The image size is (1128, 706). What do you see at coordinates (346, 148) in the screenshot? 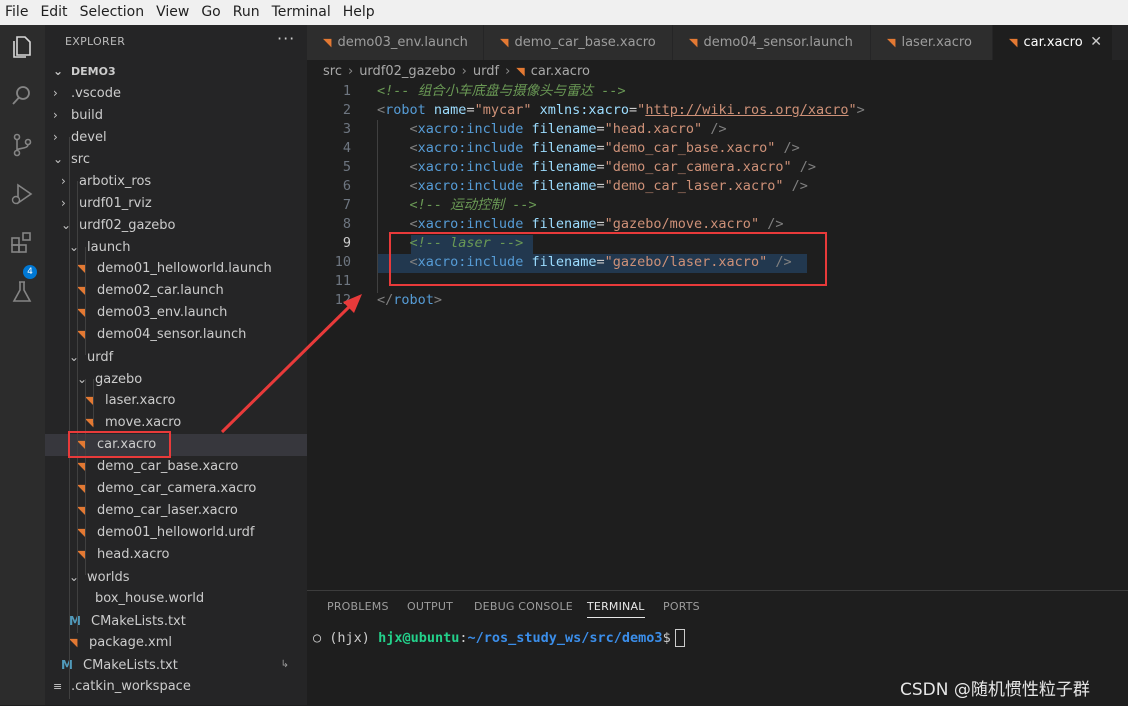
I see `line-number: 4` at bounding box center [346, 148].